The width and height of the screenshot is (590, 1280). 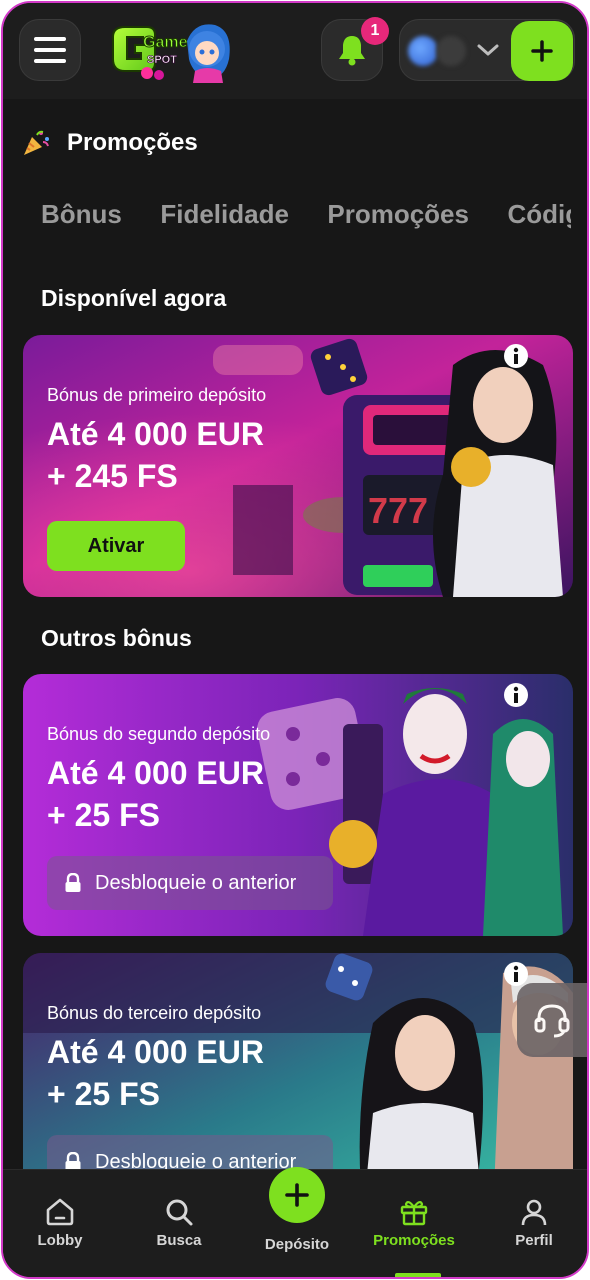 I want to click on card-subtitle: Bónus do segundo depósito, so click(x=159, y=734).